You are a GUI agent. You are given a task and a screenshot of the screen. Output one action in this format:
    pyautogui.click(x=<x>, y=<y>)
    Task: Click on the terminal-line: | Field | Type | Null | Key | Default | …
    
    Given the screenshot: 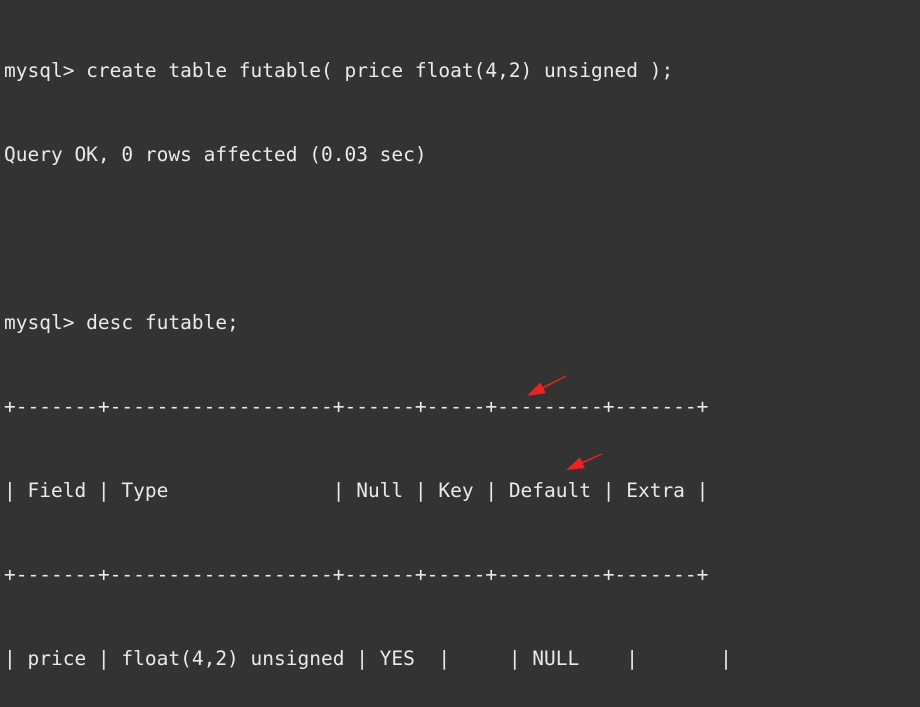 What is the action you would take?
    pyautogui.click(x=356, y=490)
    